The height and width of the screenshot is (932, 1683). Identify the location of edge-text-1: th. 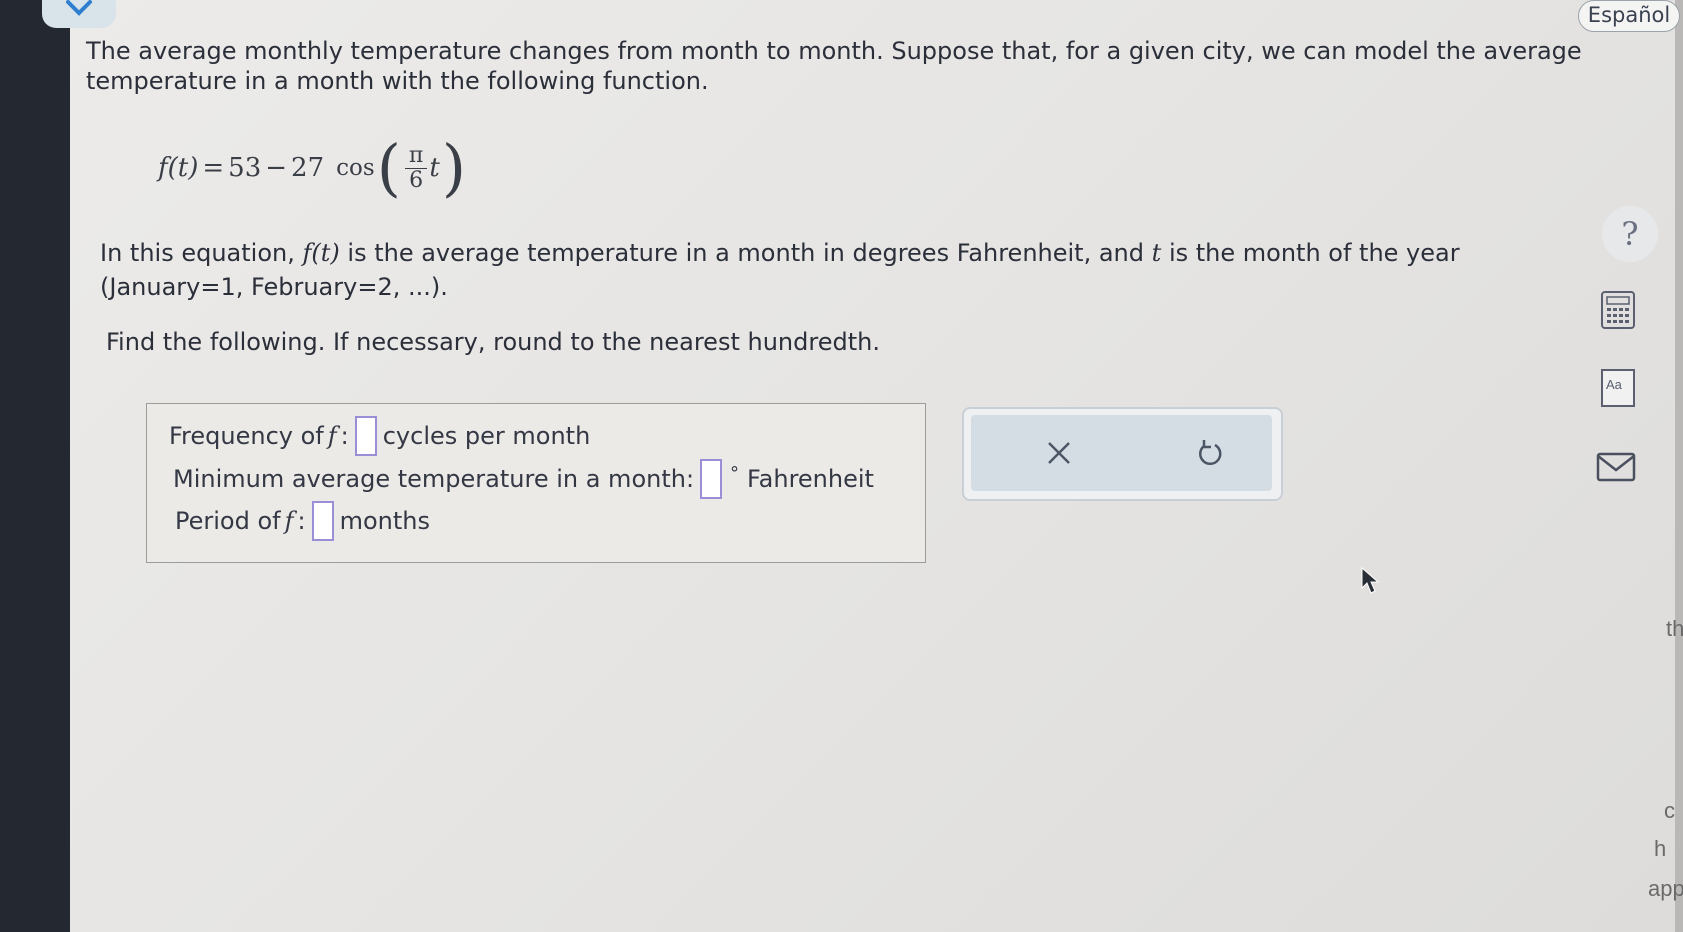
(1674, 628).